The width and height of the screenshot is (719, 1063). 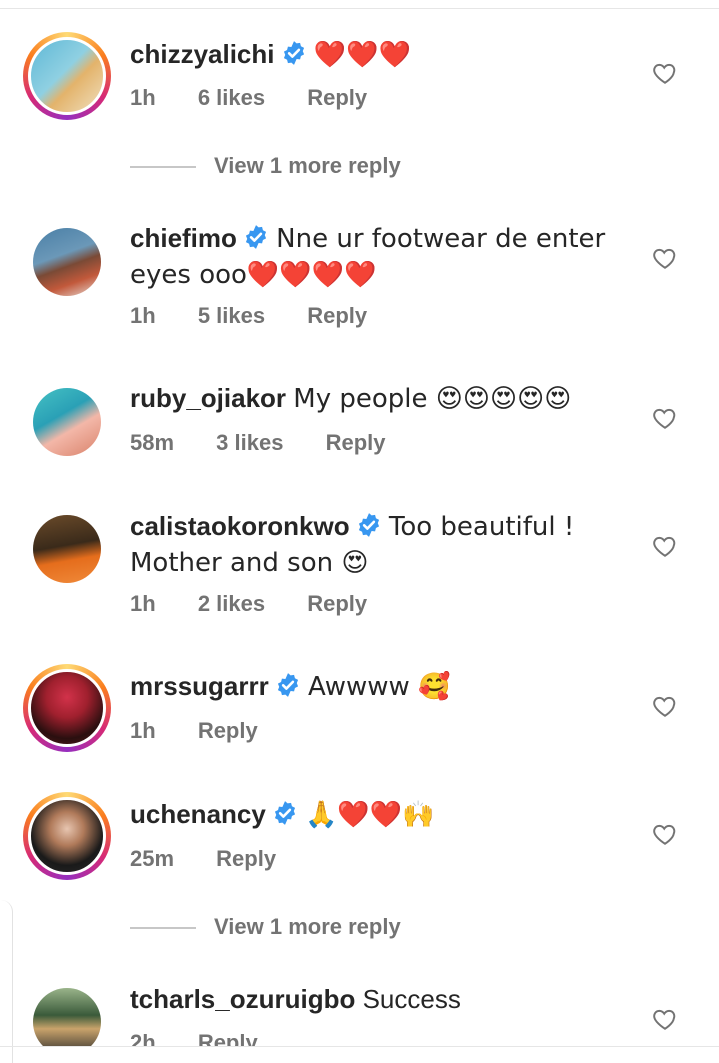 I want to click on username: tcharls_ozuruigbo, so click(x=242, y=999).